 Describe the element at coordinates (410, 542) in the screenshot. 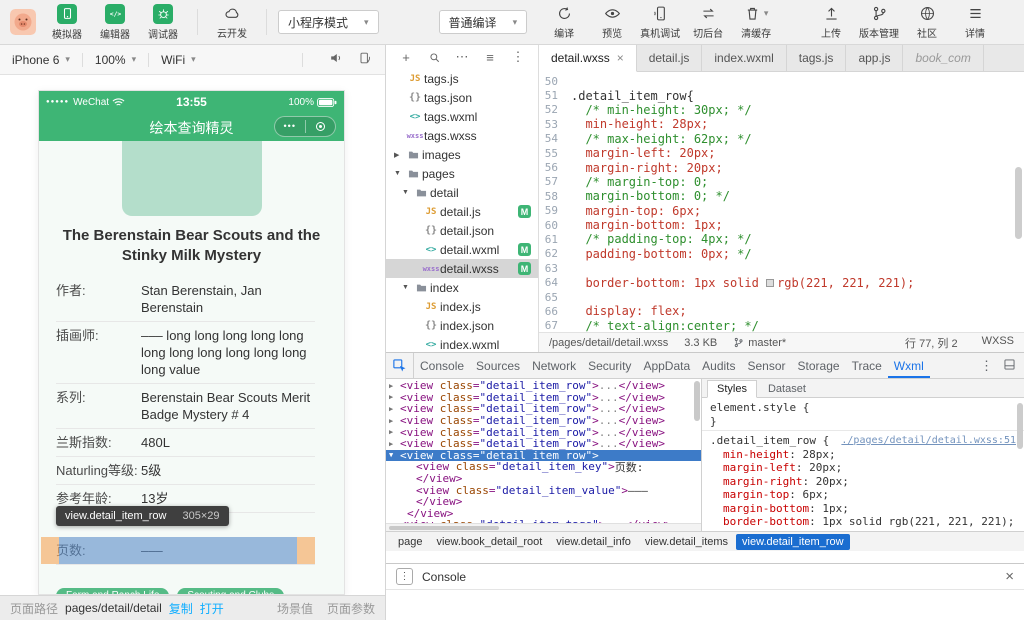

I see `breadcrumb-item: page` at that location.